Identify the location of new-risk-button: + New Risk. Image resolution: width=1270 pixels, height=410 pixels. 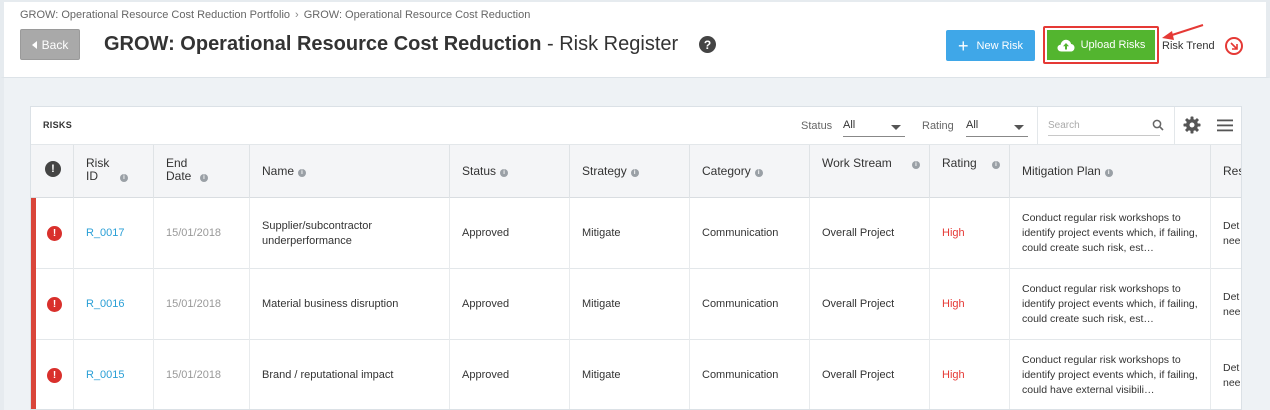
(990, 45).